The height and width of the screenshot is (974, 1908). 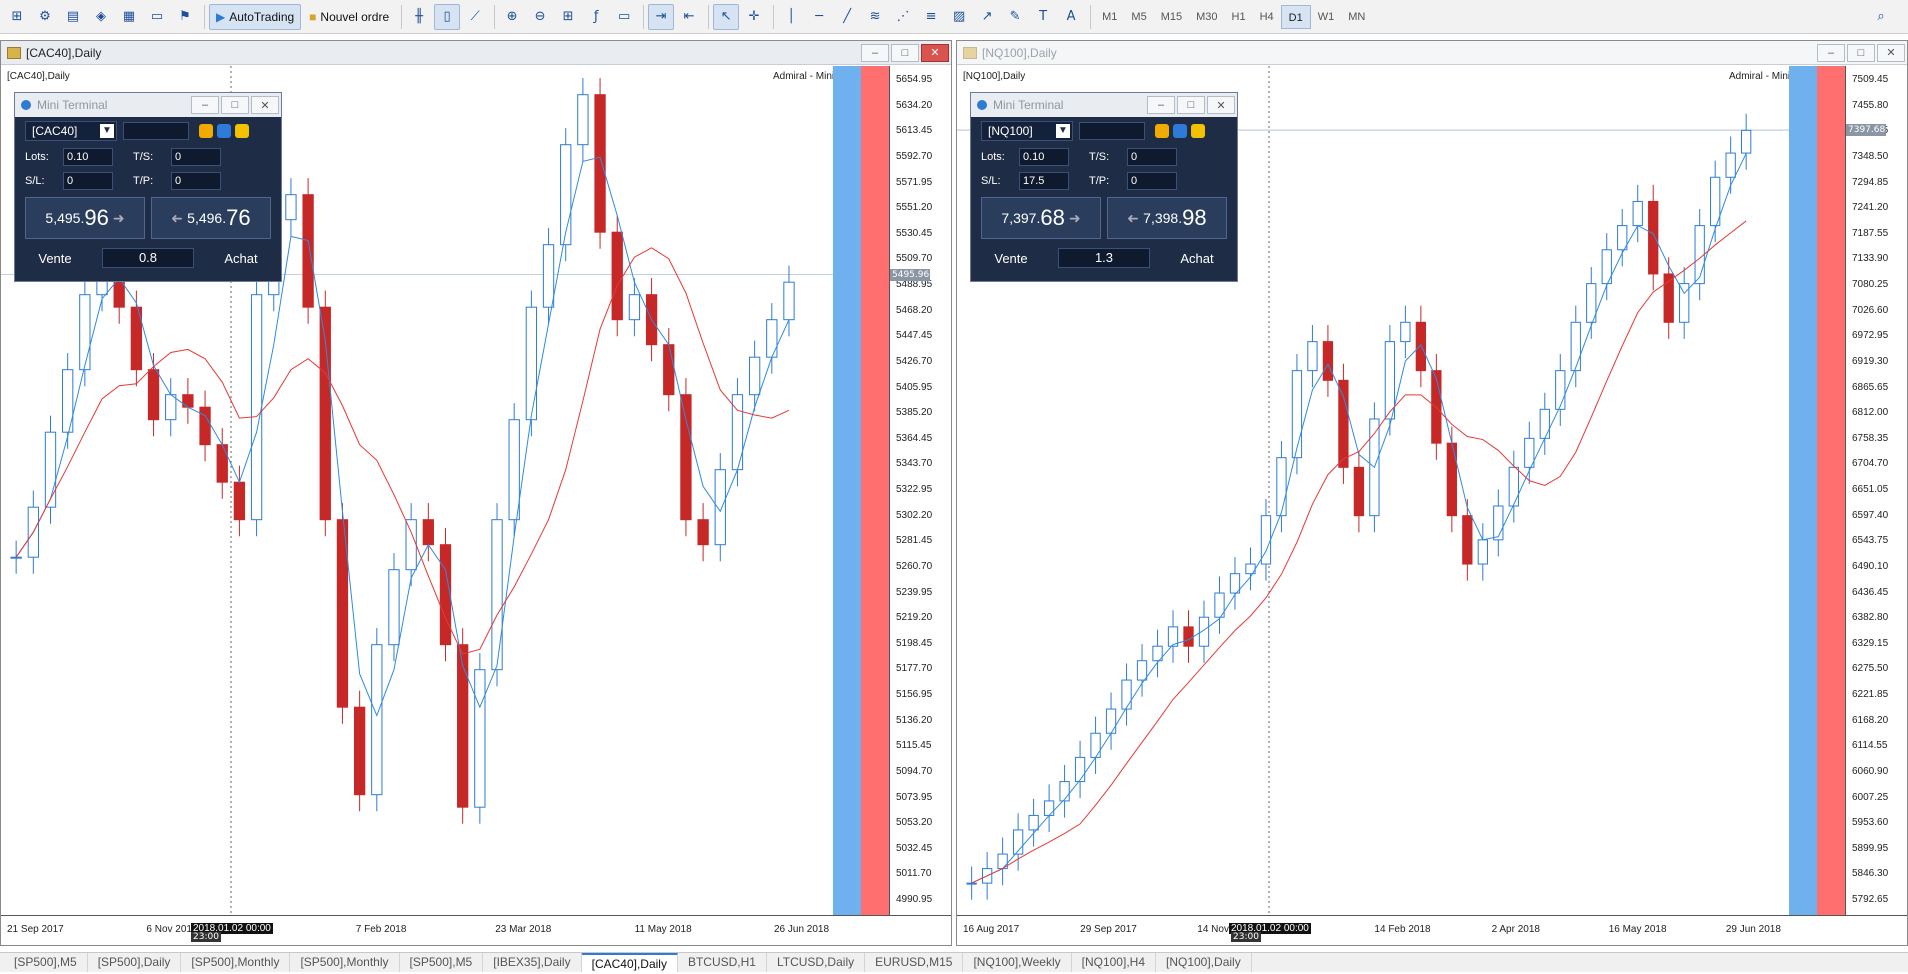 I want to click on trendline-icon: ╱, so click(x=847, y=17).